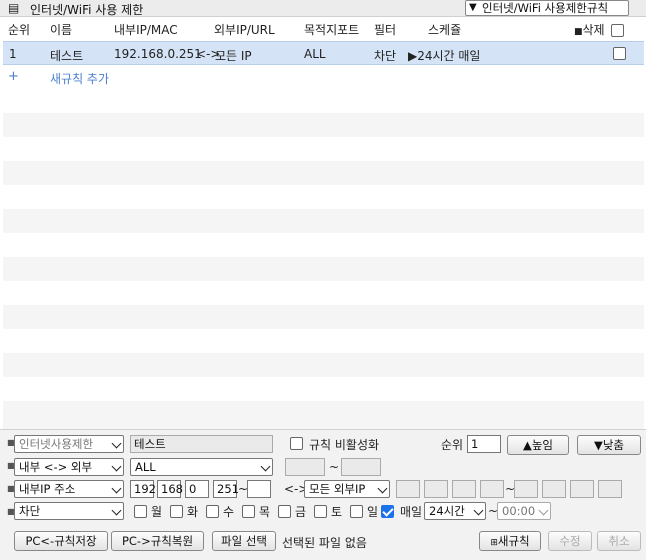  I want to click on direction-select: 내부 <-> 외부, so click(69, 467).